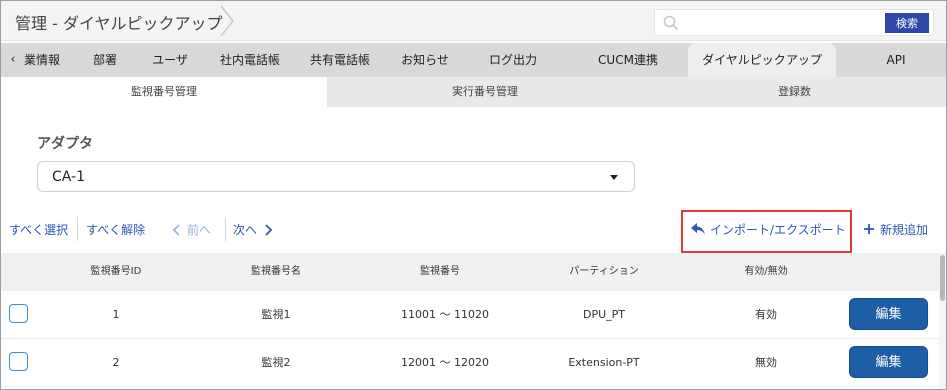 This screenshot has height=390, width=947. Describe the element at coordinates (628, 60) in the screenshot. I see `tab-cucm: CUCM連携` at that location.